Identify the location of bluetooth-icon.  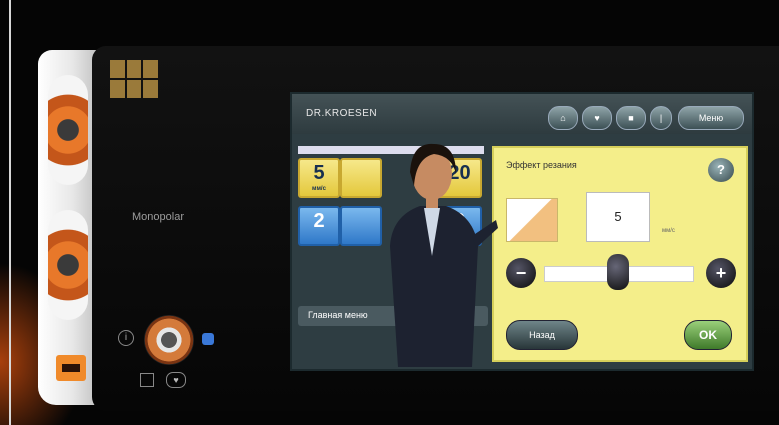
(208, 339).